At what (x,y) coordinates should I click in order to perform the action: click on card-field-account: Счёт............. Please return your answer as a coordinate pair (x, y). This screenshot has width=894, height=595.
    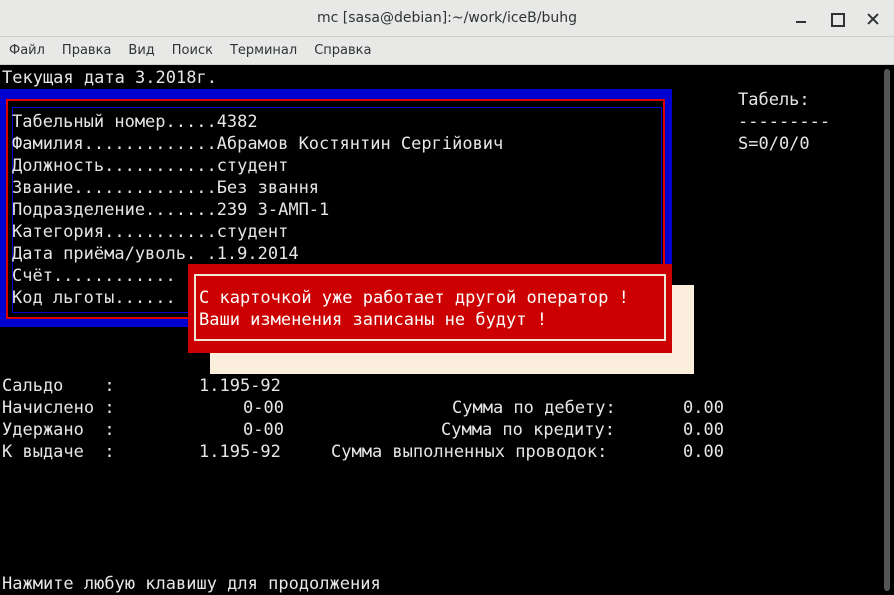
    Looking at the image, I should click on (94, 276).